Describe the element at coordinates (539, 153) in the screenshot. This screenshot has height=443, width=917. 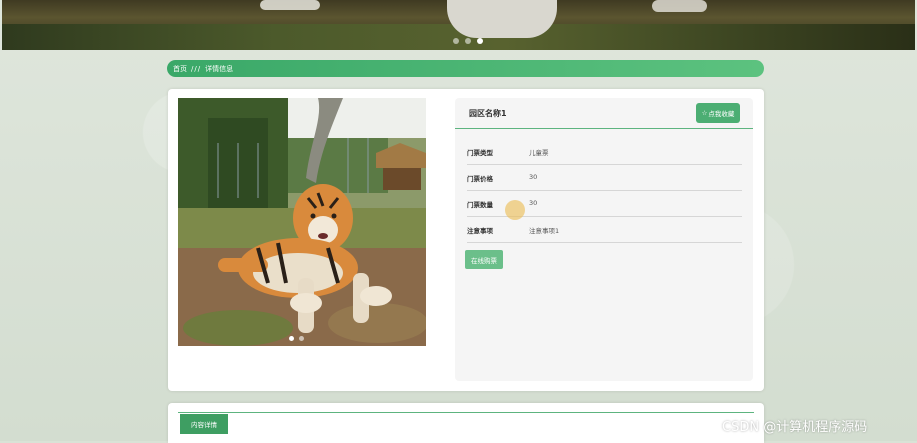
I see `field-value: 儿童票` at that location.